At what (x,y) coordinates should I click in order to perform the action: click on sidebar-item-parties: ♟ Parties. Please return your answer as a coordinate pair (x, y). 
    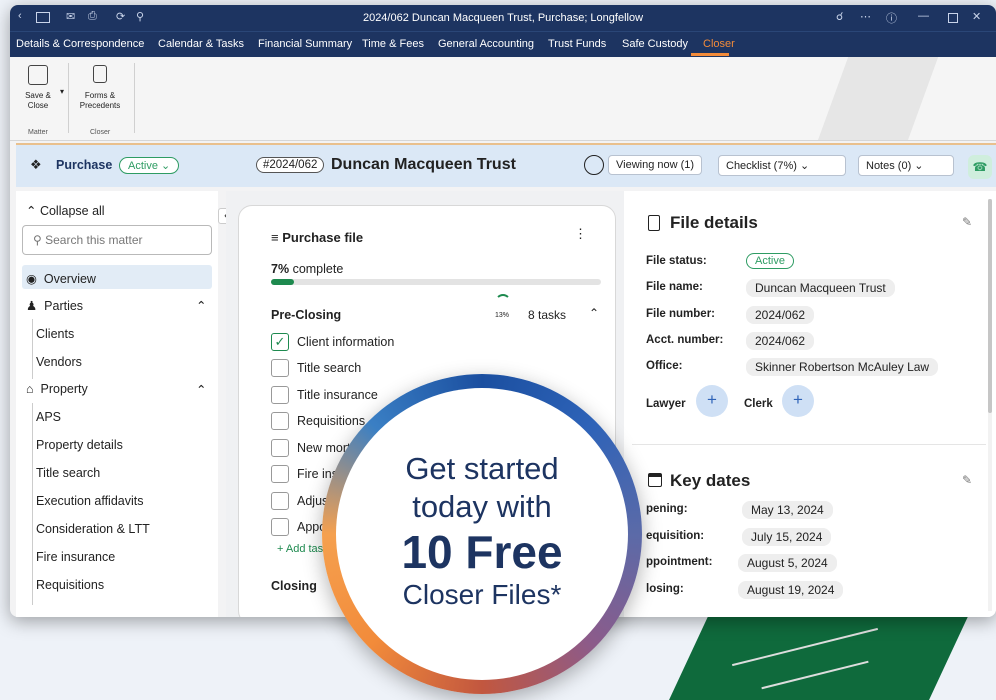
    Looking at the image, I should click on (54, 305).